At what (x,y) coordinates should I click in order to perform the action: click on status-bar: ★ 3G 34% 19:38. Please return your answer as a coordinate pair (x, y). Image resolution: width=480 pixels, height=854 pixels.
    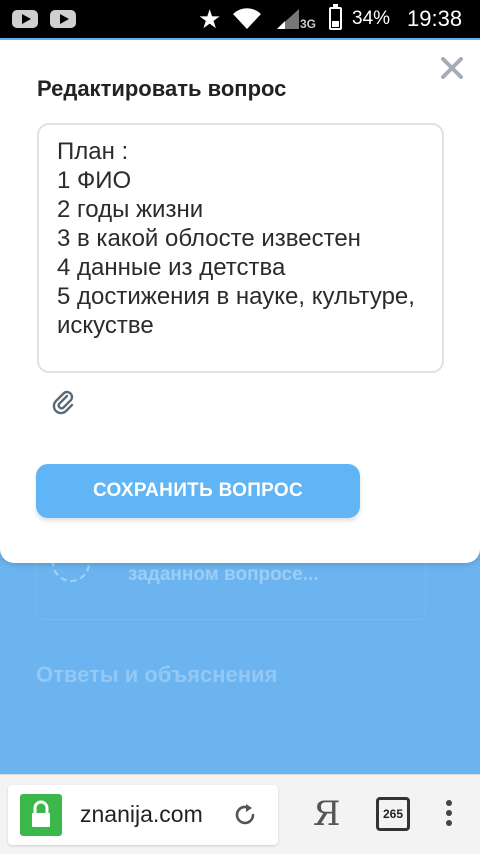
    Looking at the image, I should click on (240, 19).